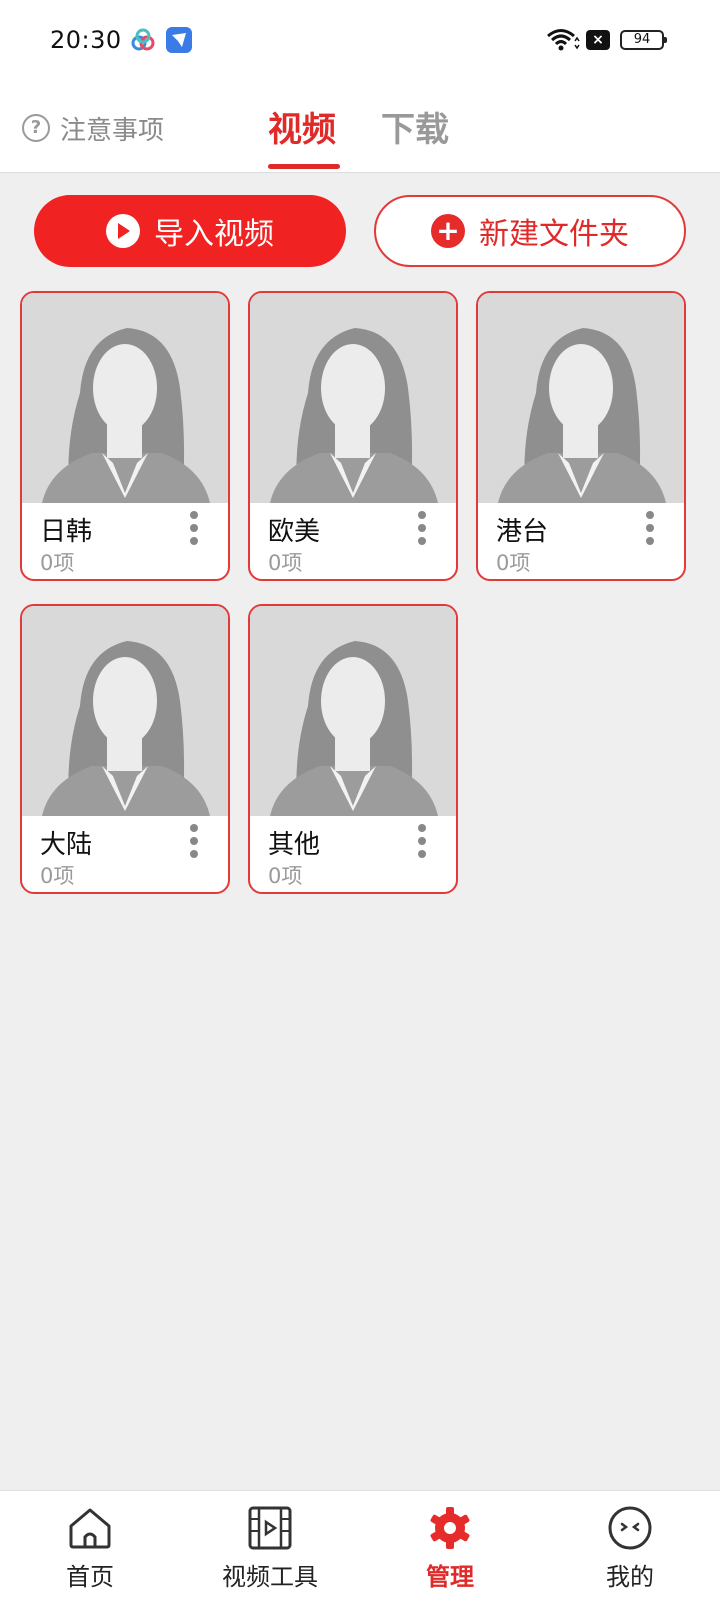  I want to click on folder-card: 欧美 0项, so click(353, 436).